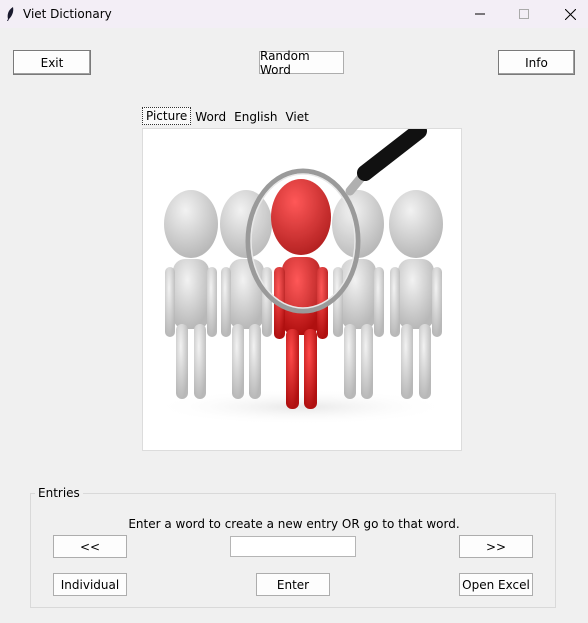 This screenshot has width=588, height=623. I want to click on tab-picture: Picture, so click(167, 116).